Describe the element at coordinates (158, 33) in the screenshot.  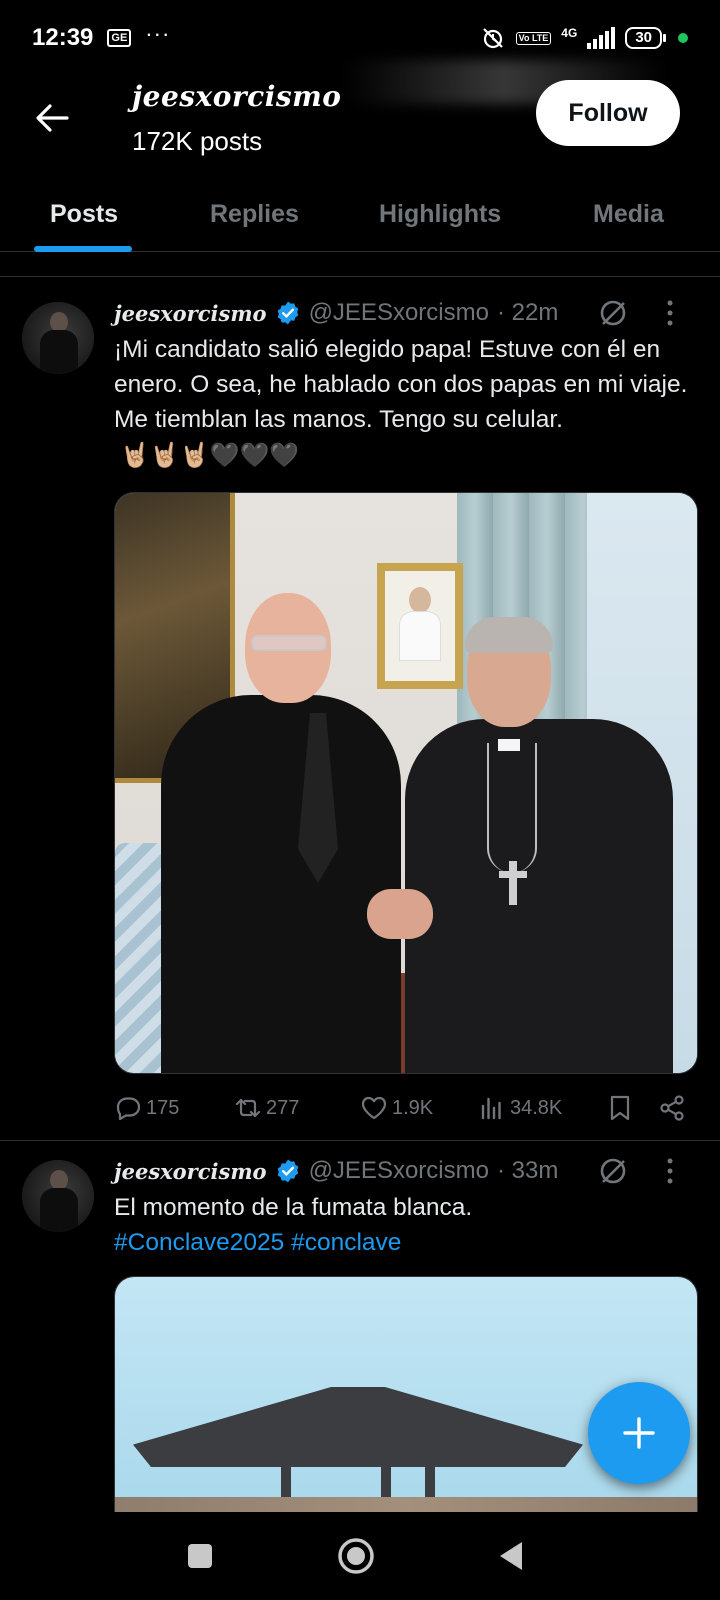
I see `more-notifications-icon: ···` at that location.